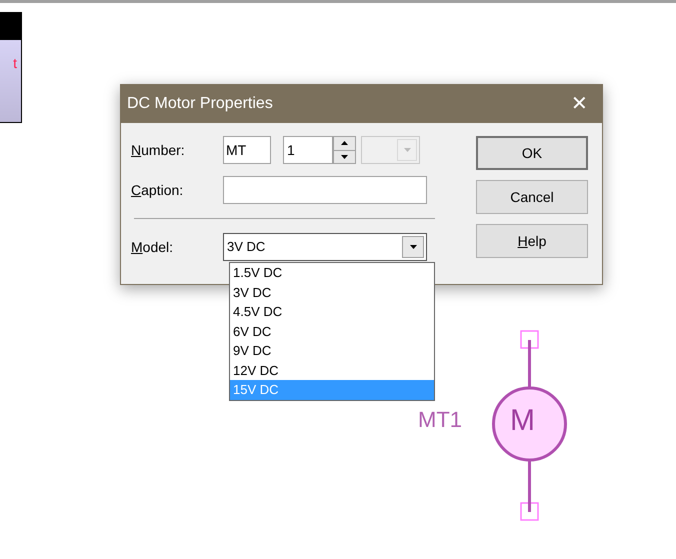 Image resolution: width=676 pixels, height=559 pixels. Describe the element at coordinates (152, 247) in the screenshot. I see `model-label: Model:` at that location.